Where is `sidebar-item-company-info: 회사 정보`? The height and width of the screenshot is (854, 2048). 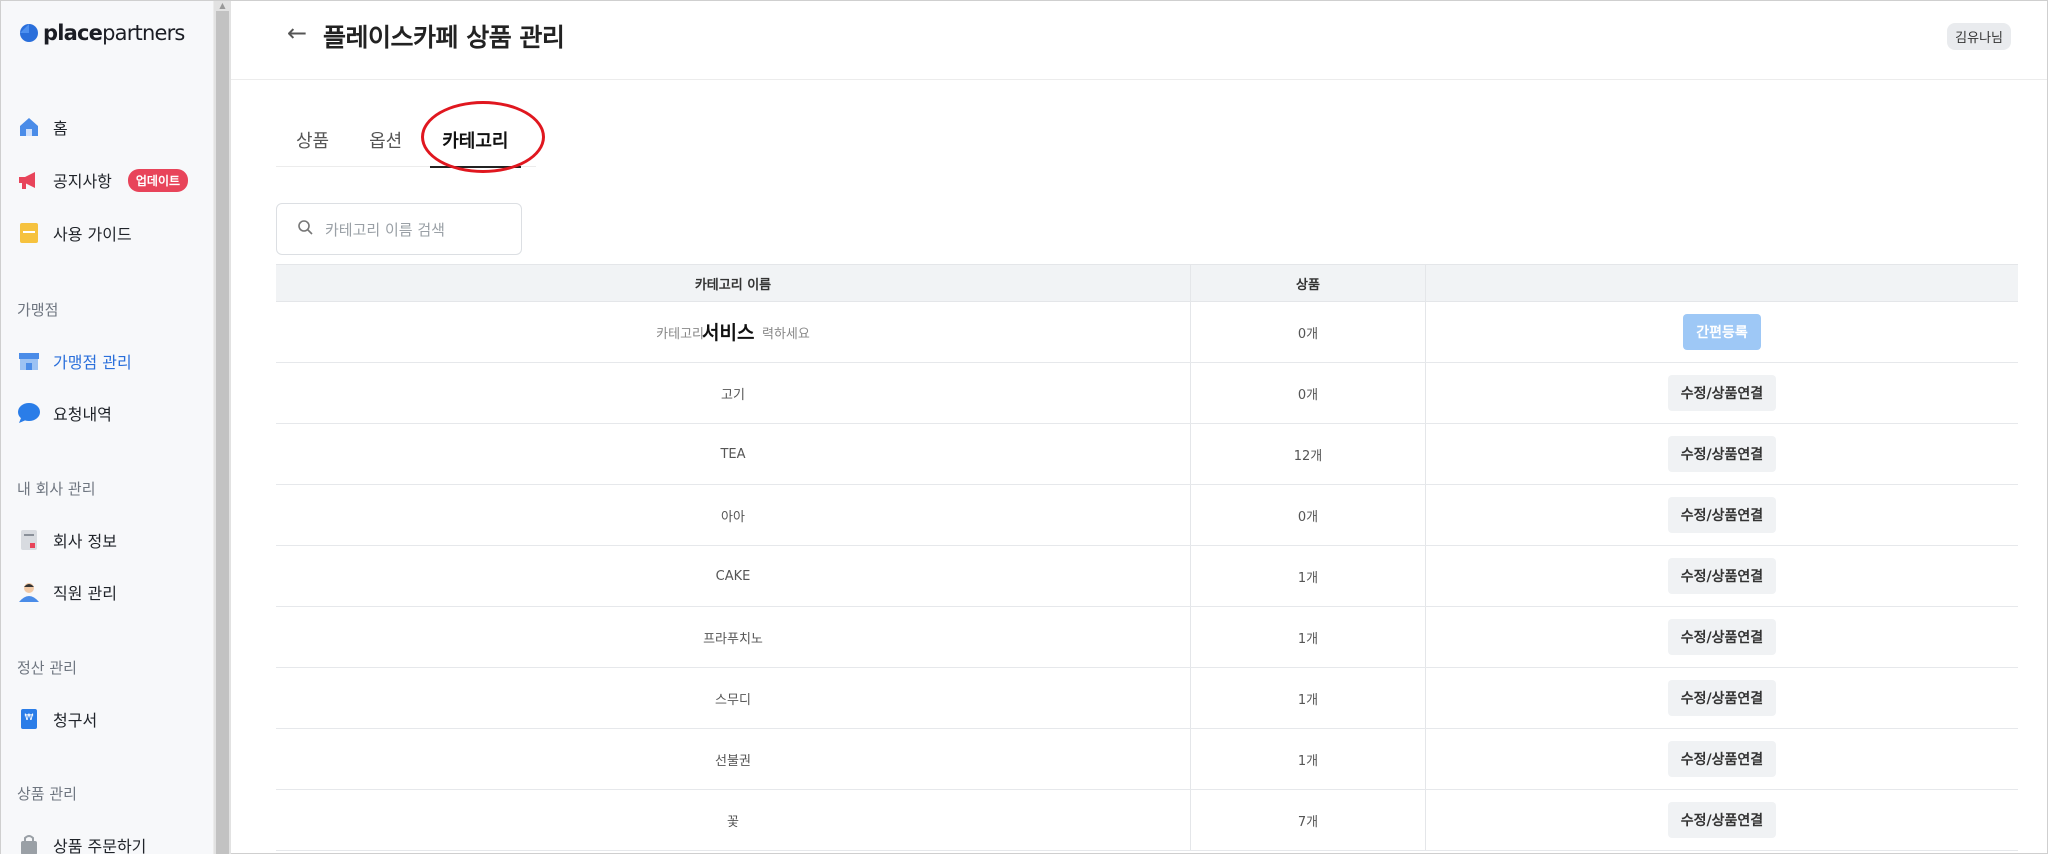 sidebar-item-company-info: 회사 정보 is located at coordinates (67, 540).